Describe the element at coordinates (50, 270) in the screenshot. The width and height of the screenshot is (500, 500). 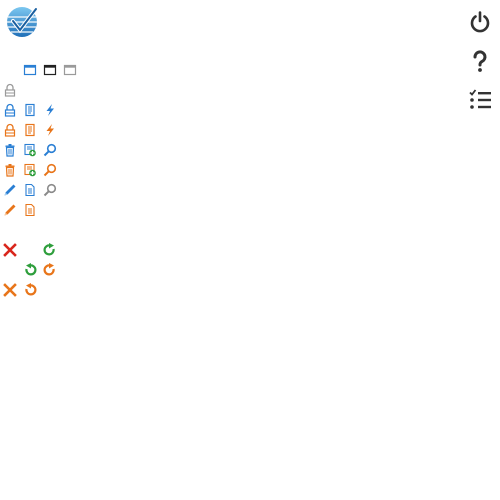
I see `redo-orange-icon` at that location.